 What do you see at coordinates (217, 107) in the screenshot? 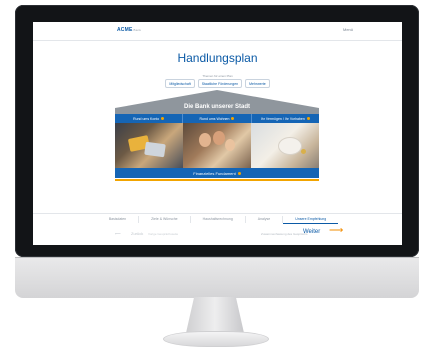
I see `roof-label: Die Bank unserer Stadt` at bounding box center [217, 107].